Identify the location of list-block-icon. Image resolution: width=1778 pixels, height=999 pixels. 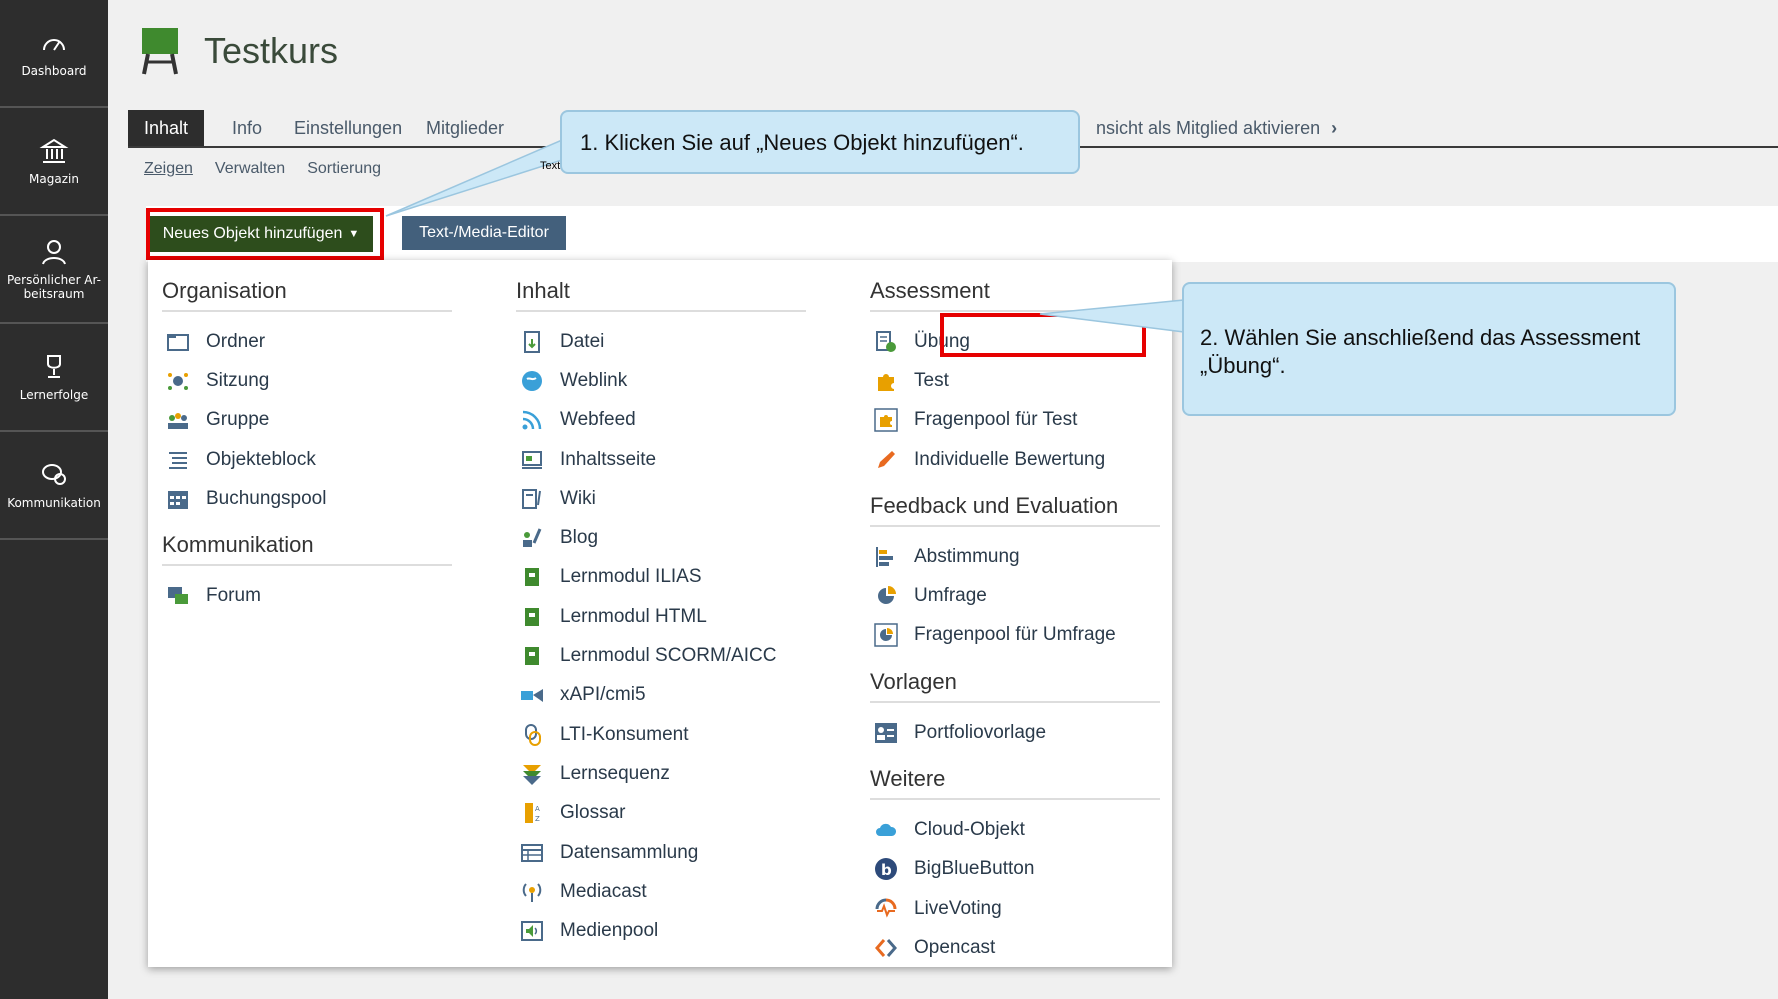
(178, 460).